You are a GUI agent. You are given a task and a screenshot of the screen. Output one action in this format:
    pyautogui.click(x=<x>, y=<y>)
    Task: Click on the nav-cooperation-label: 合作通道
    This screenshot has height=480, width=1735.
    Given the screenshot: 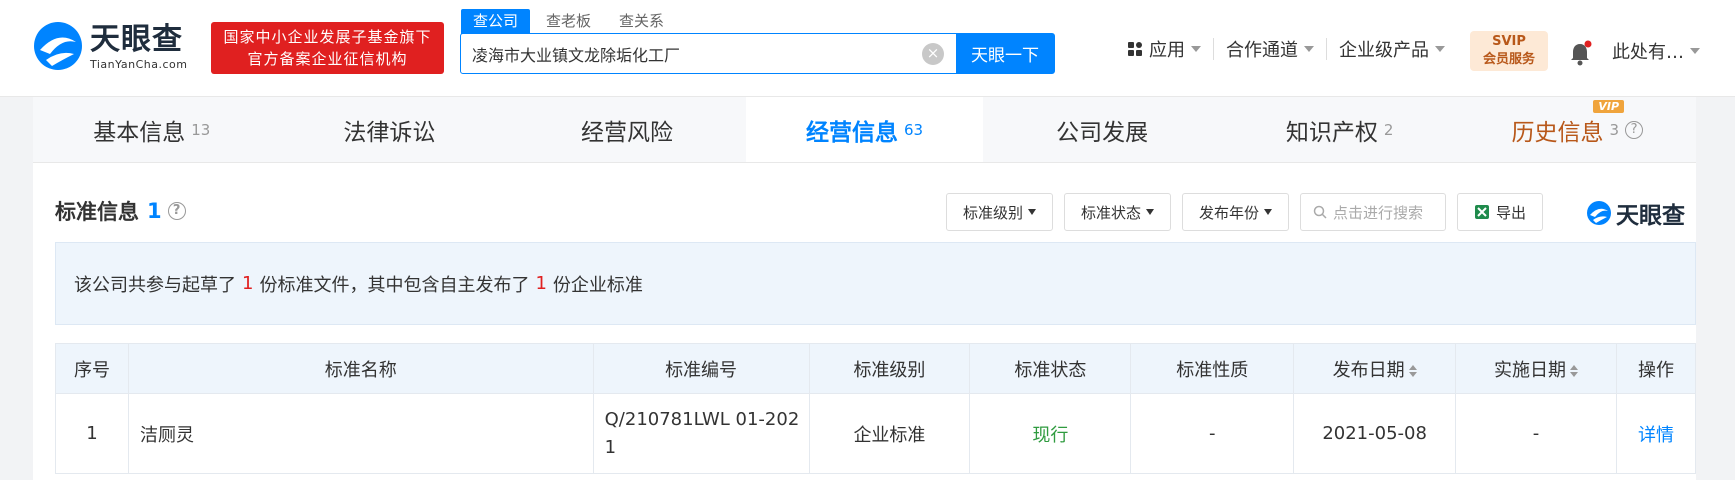 What is the action you would take?
    pyautogui.click(x=1262, y=50)
    